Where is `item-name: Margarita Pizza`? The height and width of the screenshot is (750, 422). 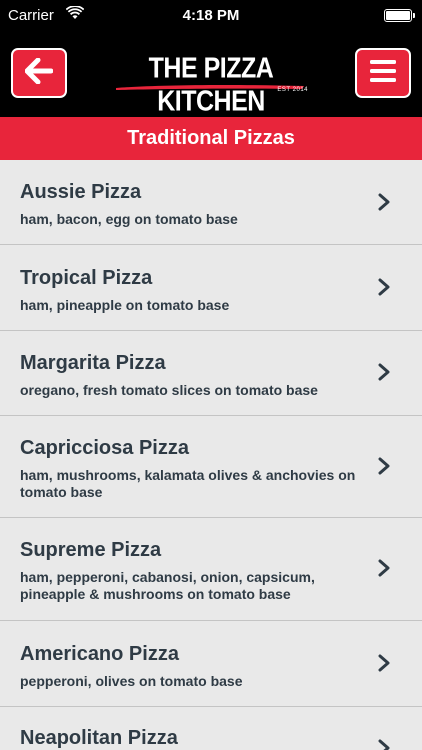
item-name: Margarita Pizza is located at coordinates (93, 363).